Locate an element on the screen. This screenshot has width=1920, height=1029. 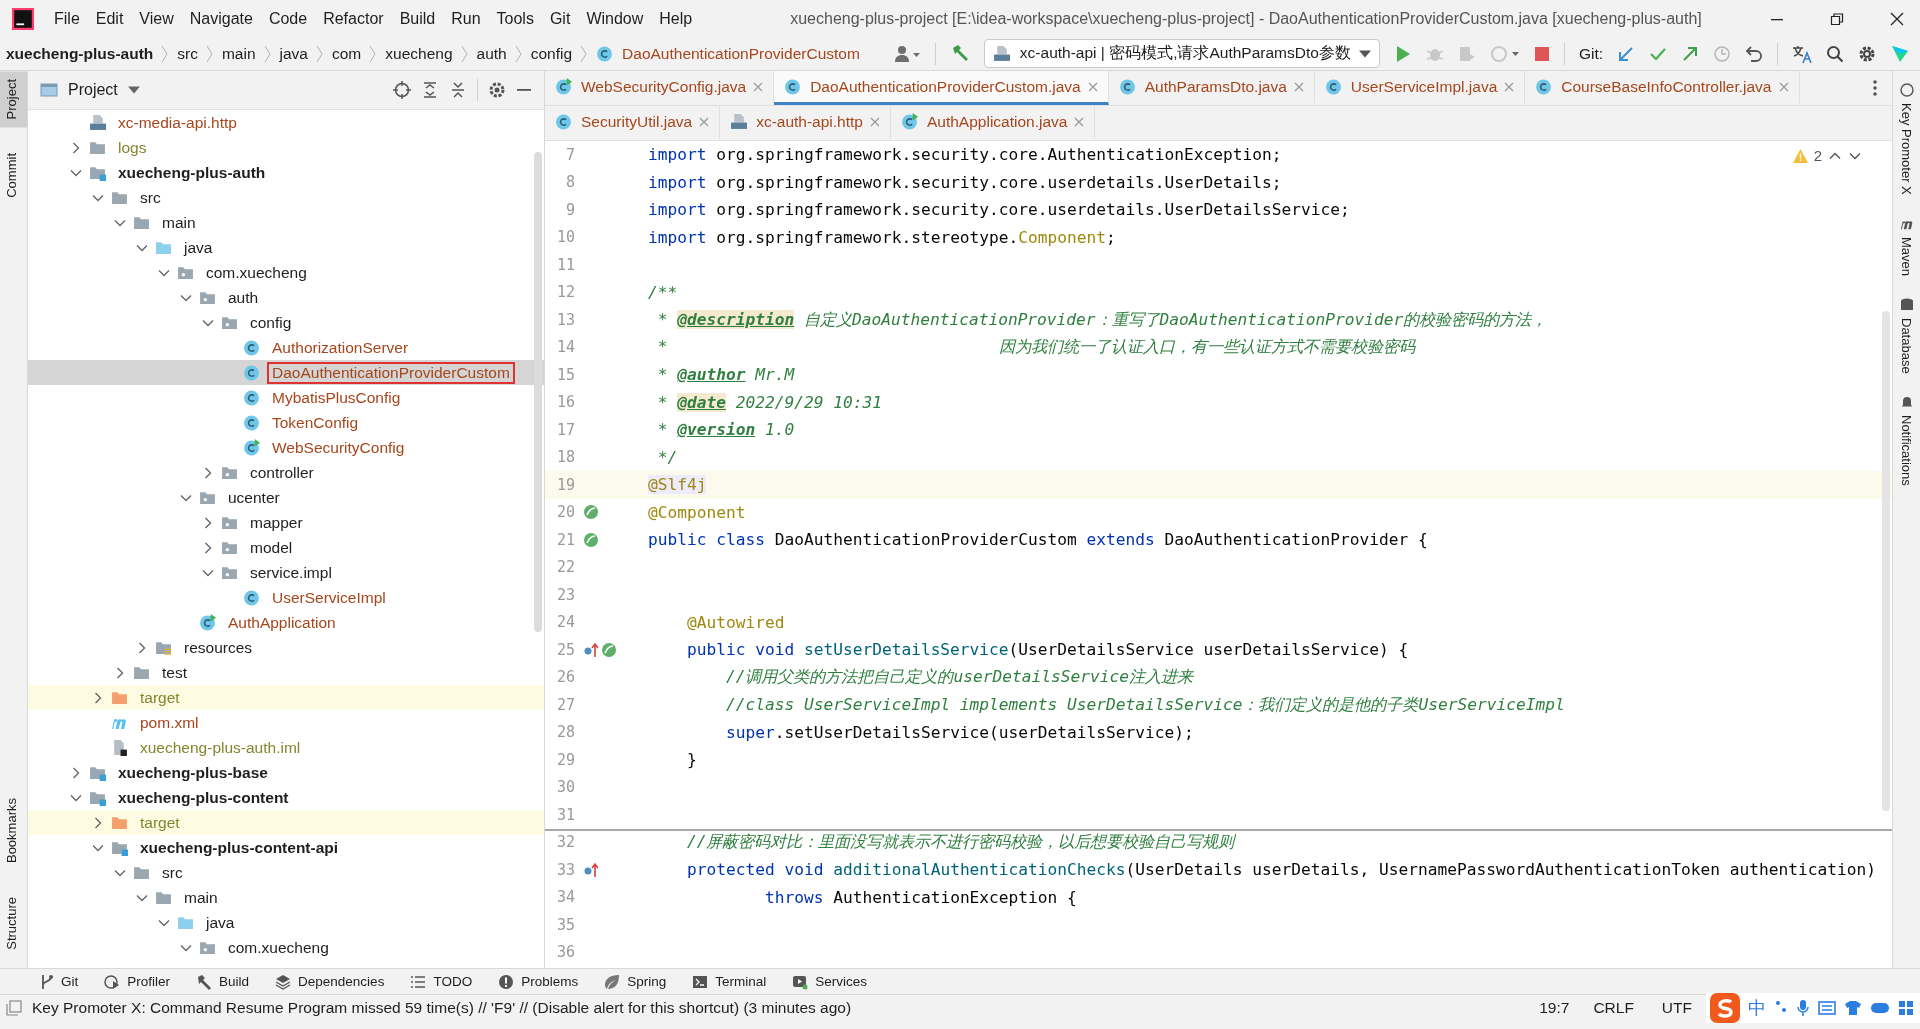
breadcrumb-item: xuecheng is located at coordinates (419, 53).